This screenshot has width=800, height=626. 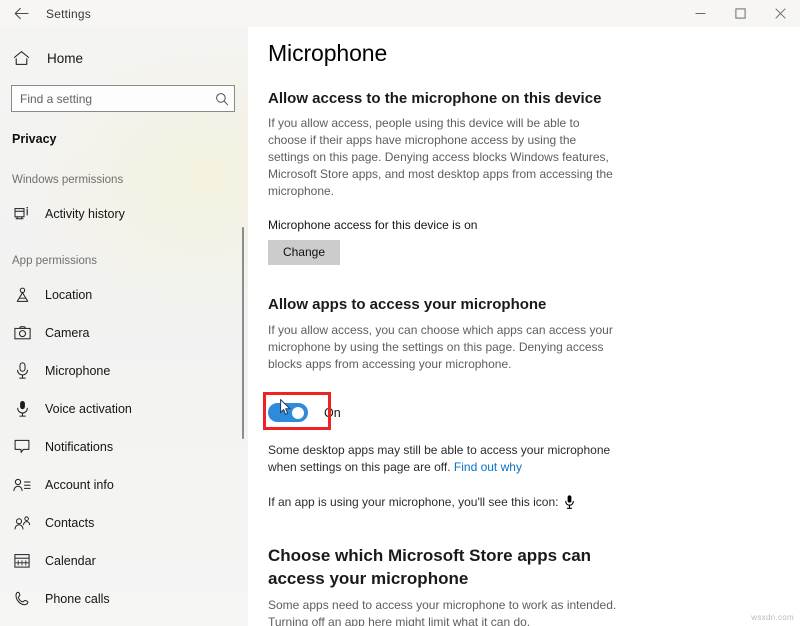 What do you see at coordinates (79, 484) in the screenshot?
I see `sidebar-item-label: Account info` at bounding box center [79, 484].